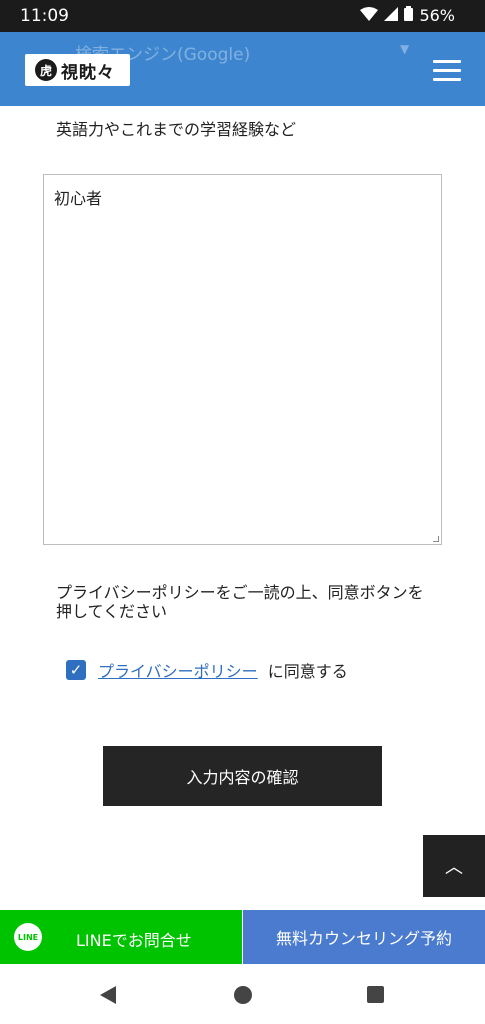  What do you see at coordinates (307, 671) in the screenshot?
I see `agree-suffix: に同意する` at bounding box center [307, 671].